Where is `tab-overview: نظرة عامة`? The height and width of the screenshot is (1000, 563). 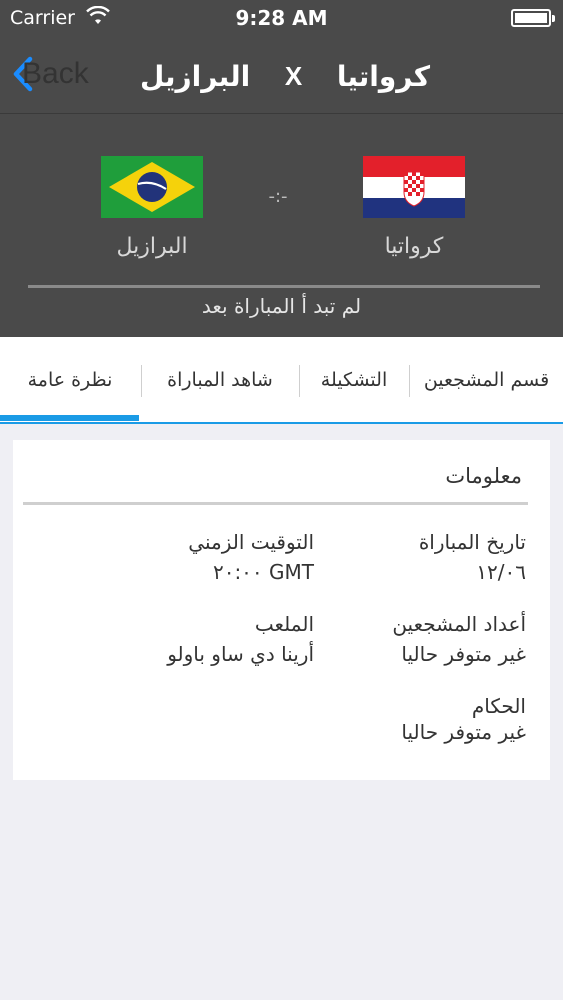
tab-overview: نظرة عامة is located at coordinates (70, 379).